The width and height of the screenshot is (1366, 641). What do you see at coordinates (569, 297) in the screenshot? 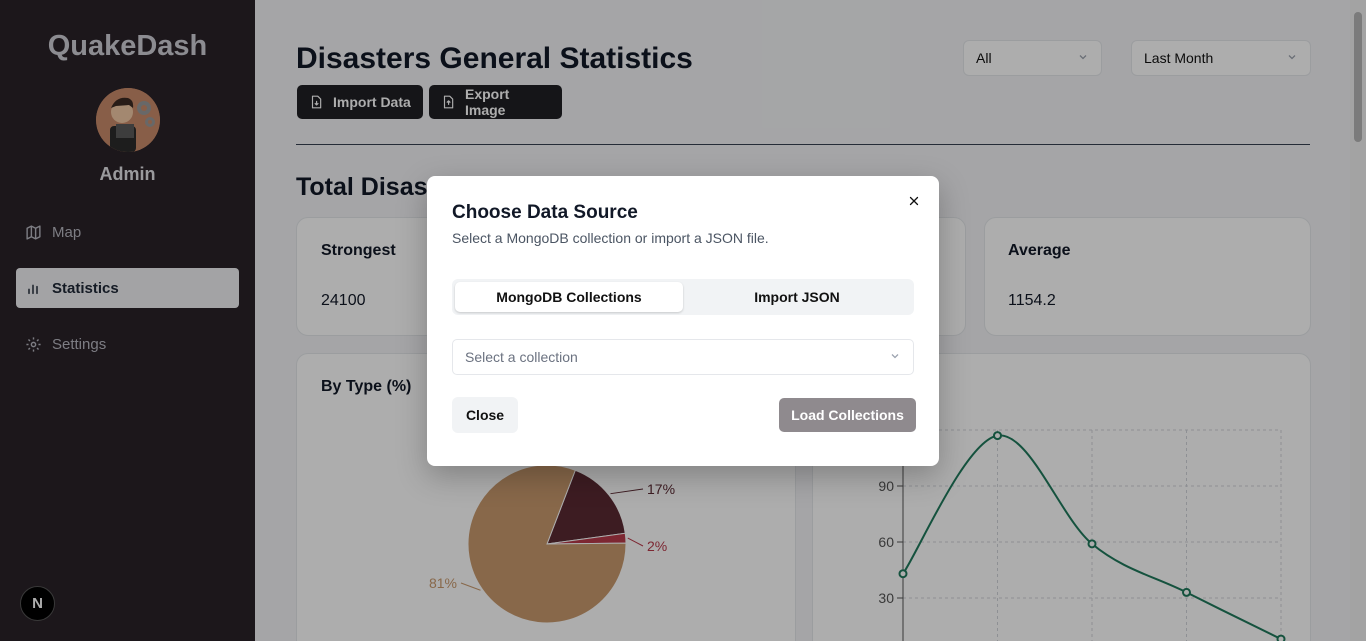
I see `tab-mongodb-collections: MongoDB Collections` at bounding box center [569, 297].